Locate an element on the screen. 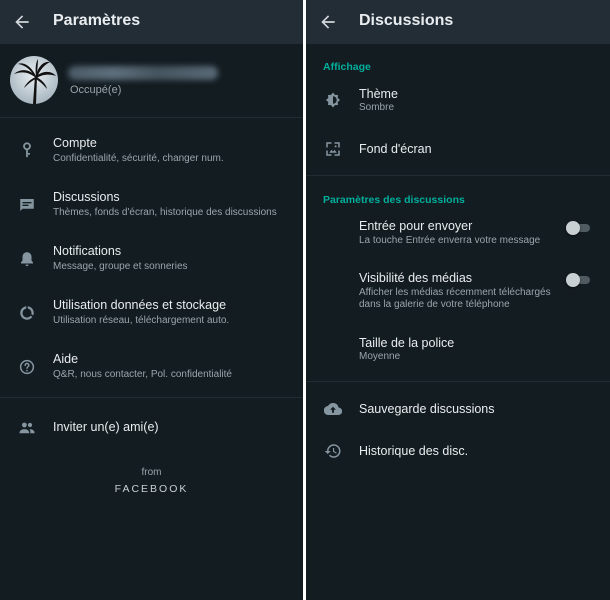 Image resolution: width=610 pixels, height=600 pixels. page-title: Paramètres is located at coordinates (97, 20).